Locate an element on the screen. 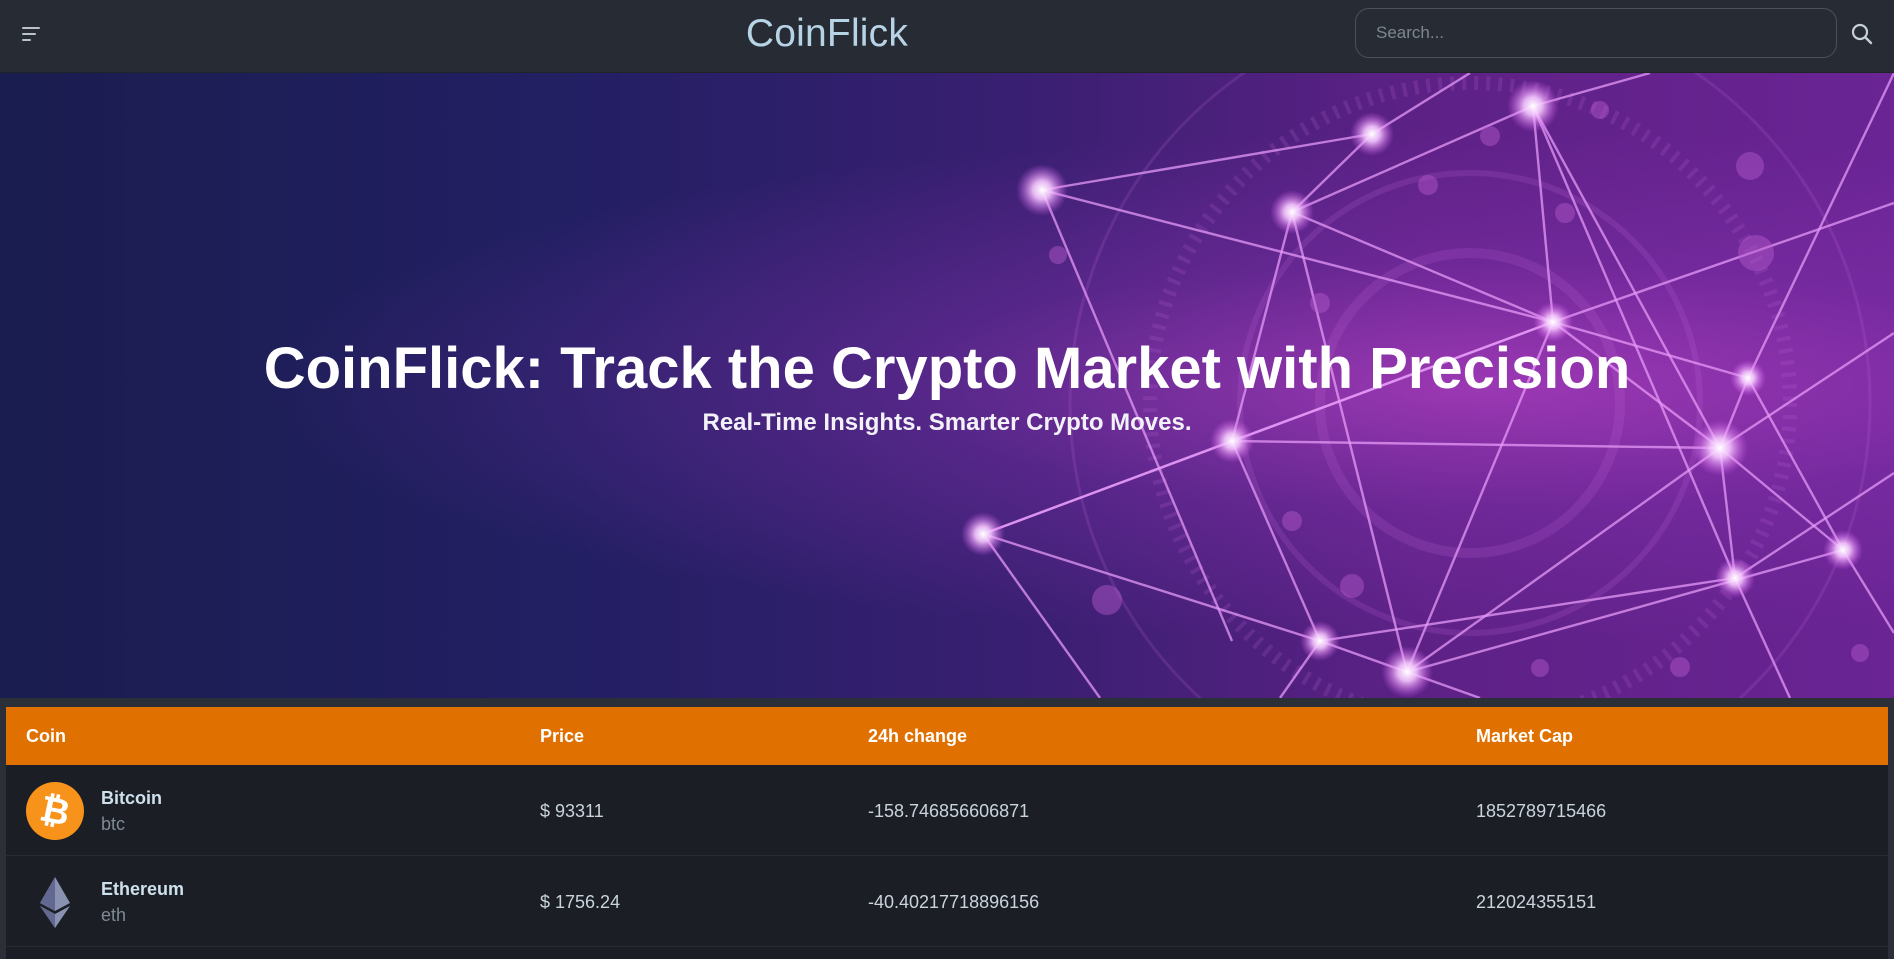 The height and width of the screenshot is (959, 1894). coin-name: Ethereum is located at coordinates (143, 889).